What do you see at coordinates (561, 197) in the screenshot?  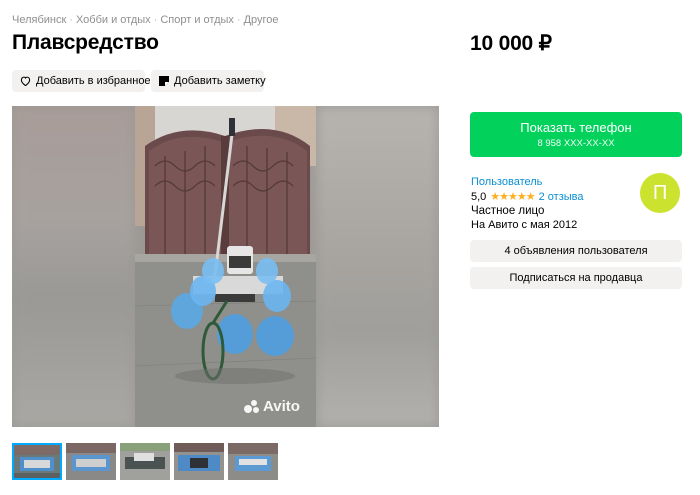 I see `reviews-link: 2 отзыва` at bounding box center [561, 197].